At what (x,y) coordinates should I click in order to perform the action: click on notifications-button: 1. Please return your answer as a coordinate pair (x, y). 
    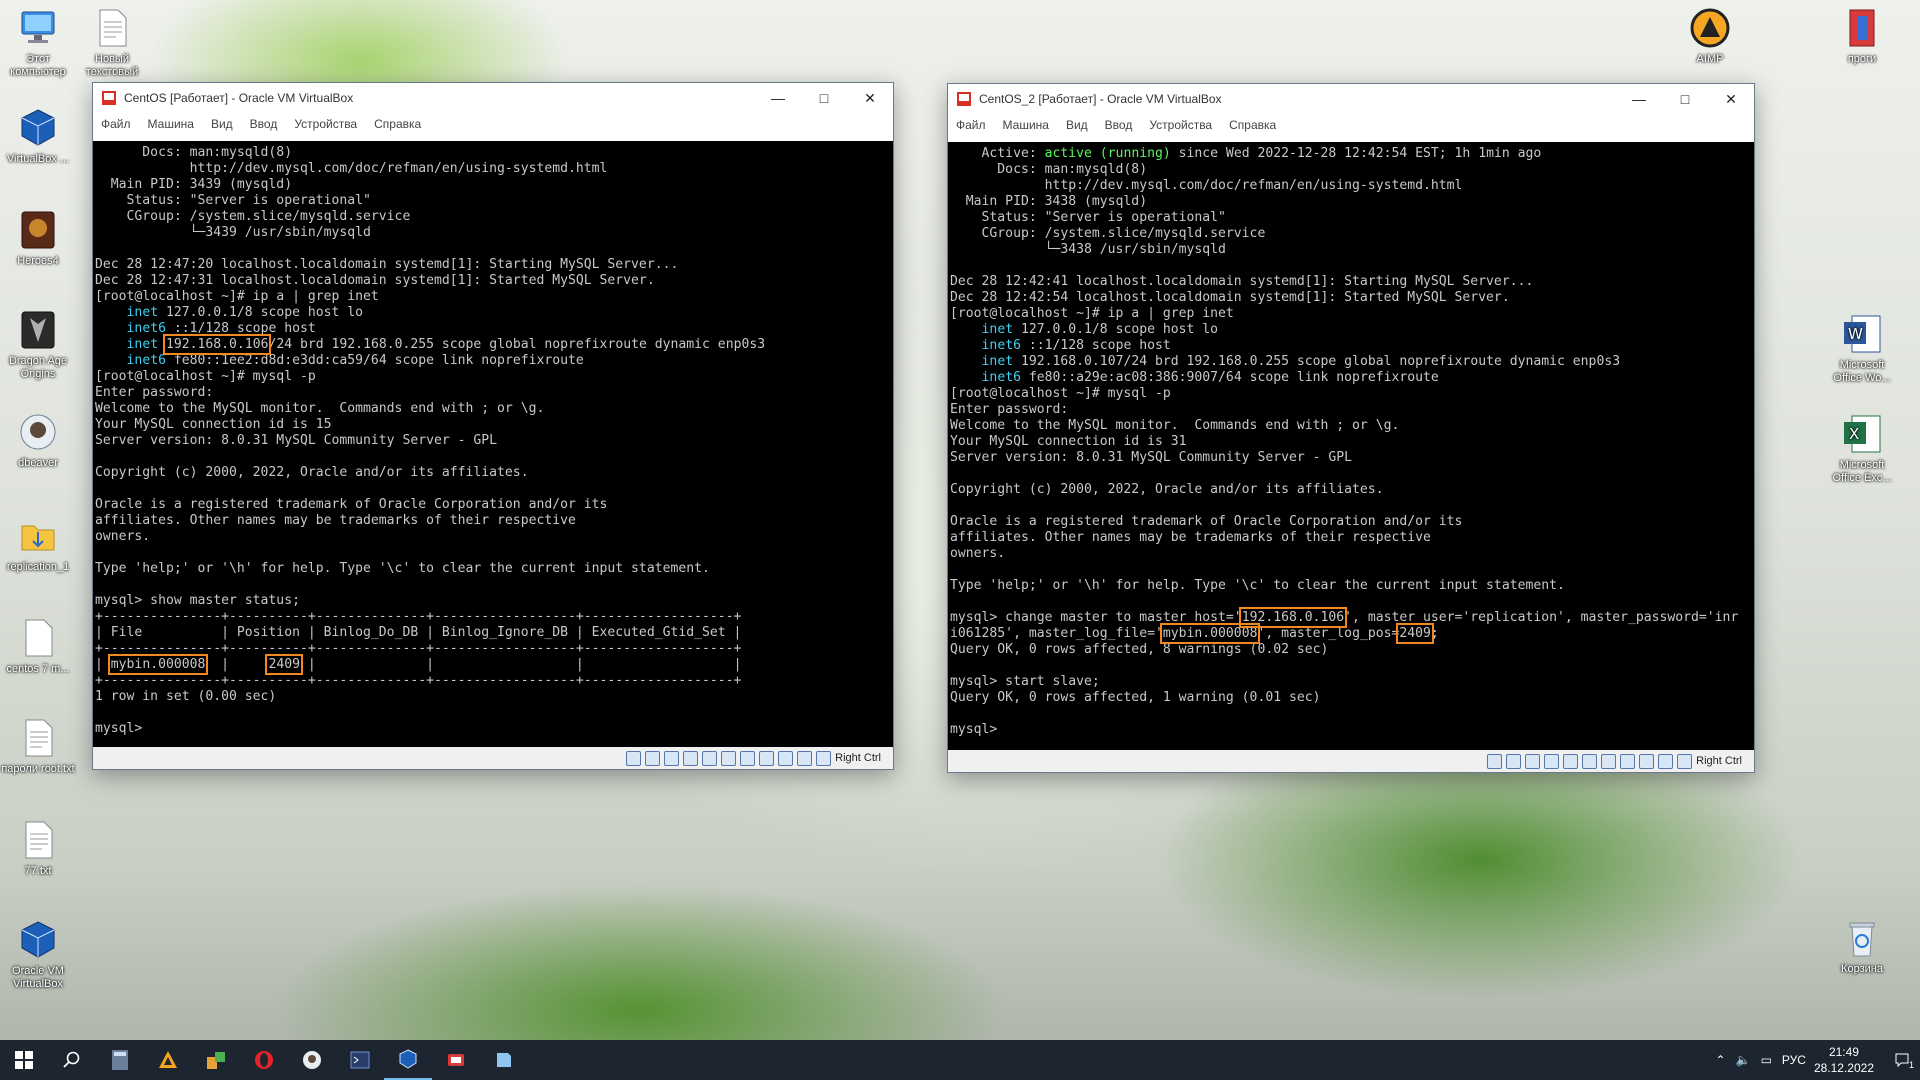
    Looking at the image, I should click on (1902, 1061).